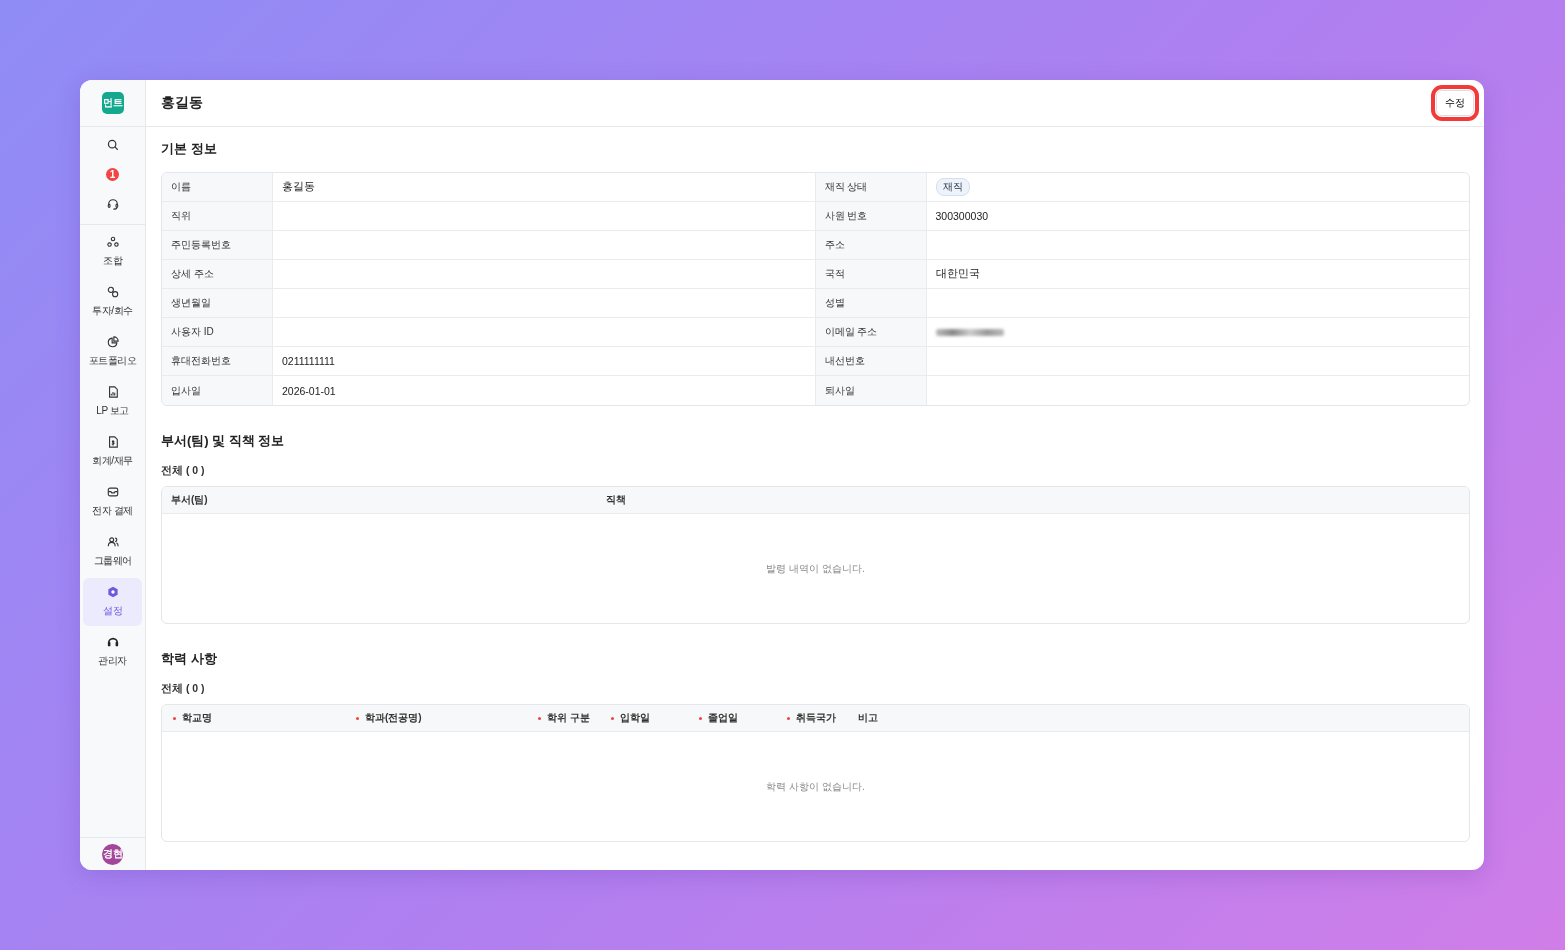 Image resolution: width=1565 pixels, height=950 pixels. What do you see at coordinates (741, 718) in the screenshot?
I see `column-header: 졸업일` at bounding box center [741, 718].